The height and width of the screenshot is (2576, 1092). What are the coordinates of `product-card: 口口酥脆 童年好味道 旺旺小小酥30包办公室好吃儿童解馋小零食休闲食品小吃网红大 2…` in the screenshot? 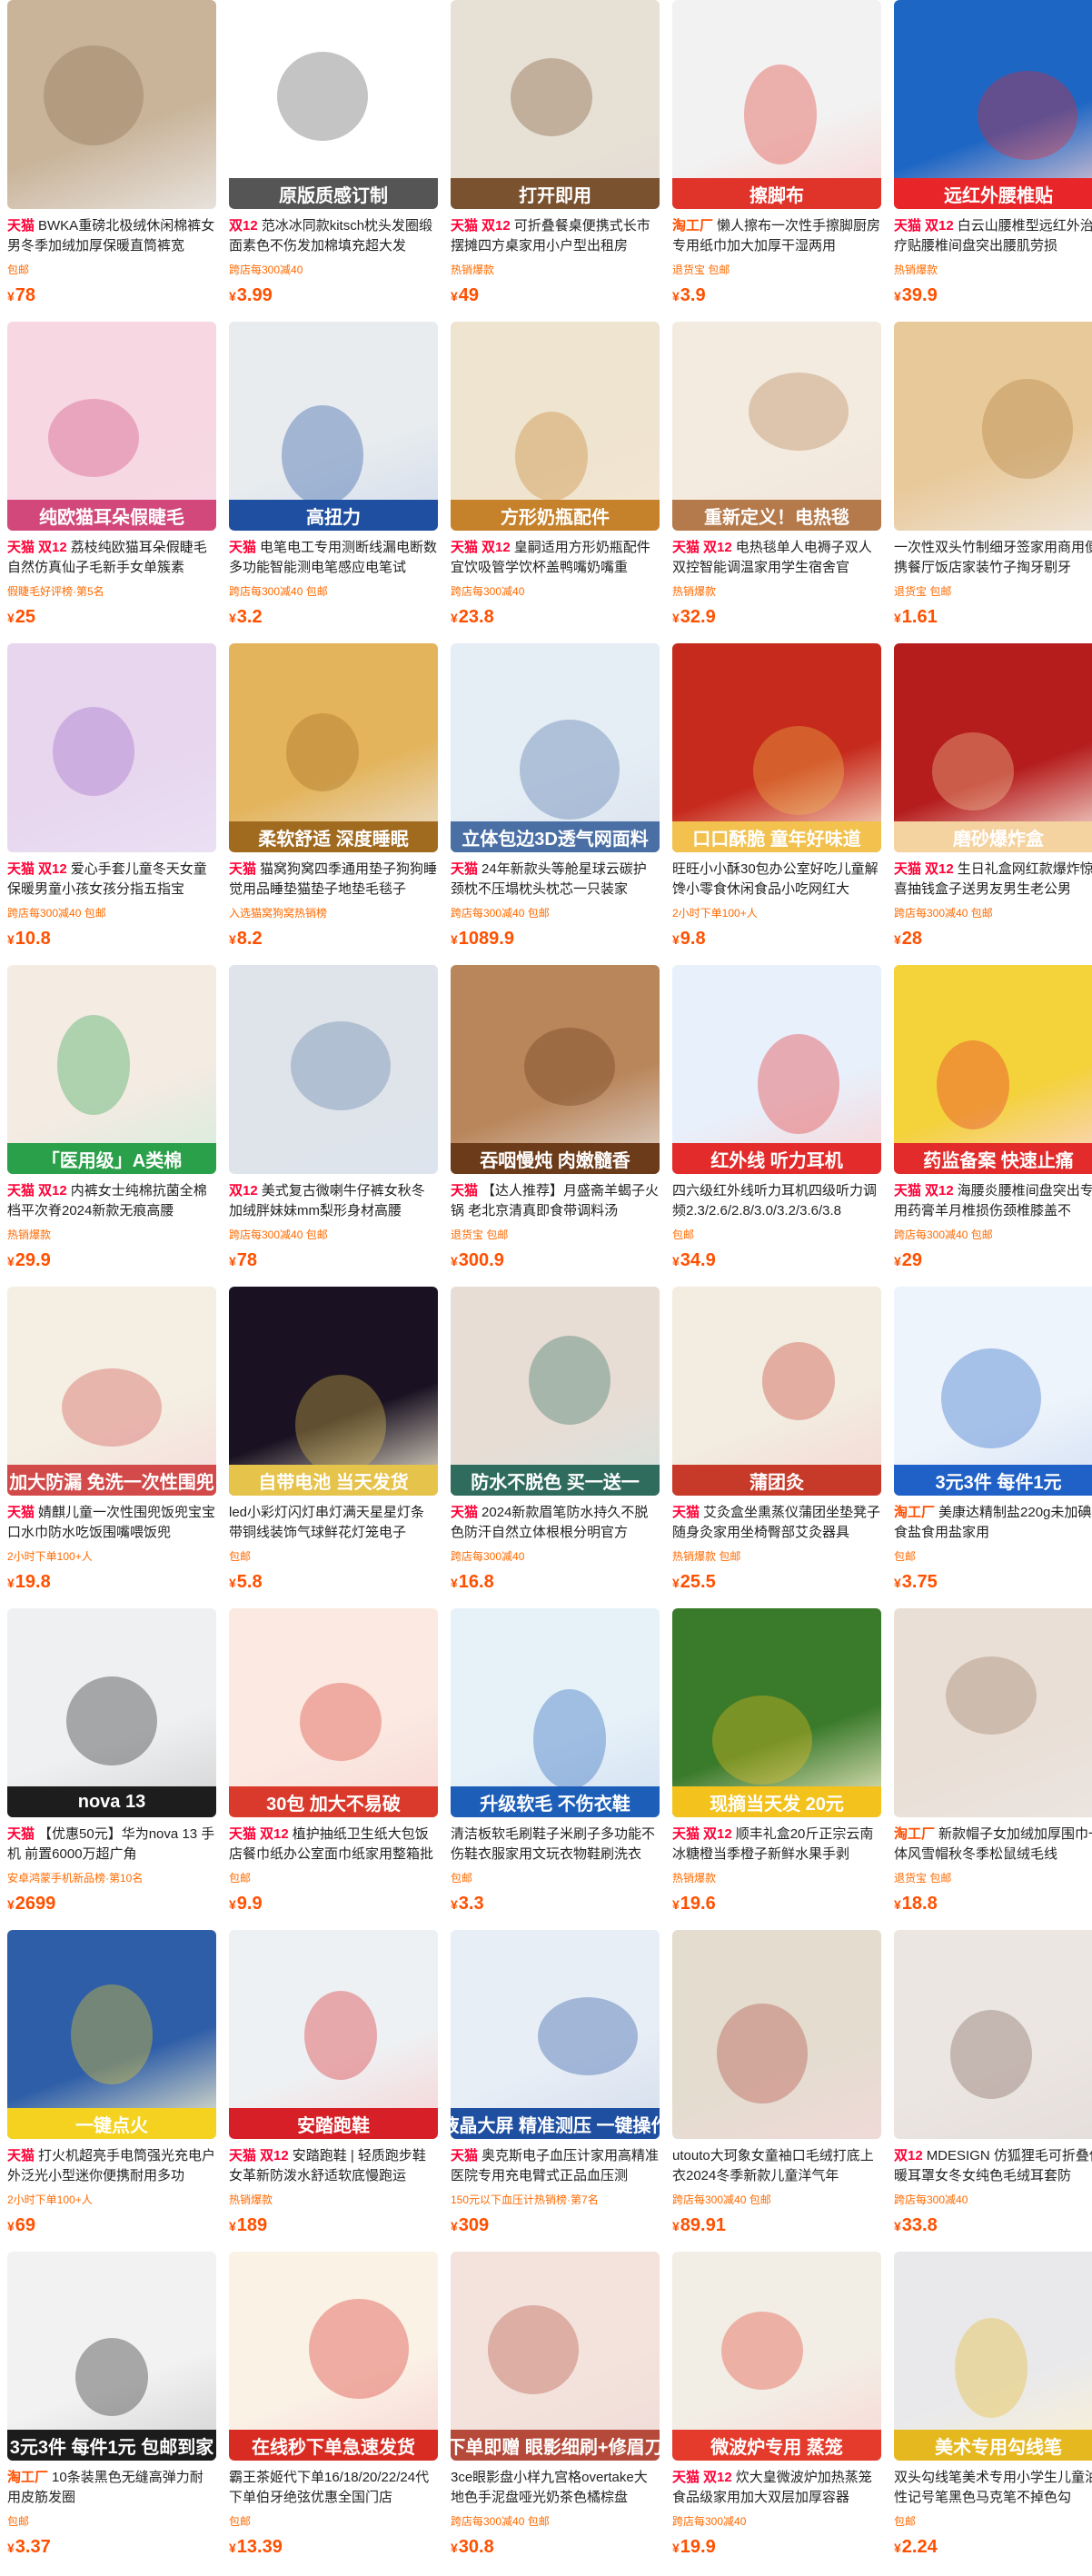 It's located at (777, 802).